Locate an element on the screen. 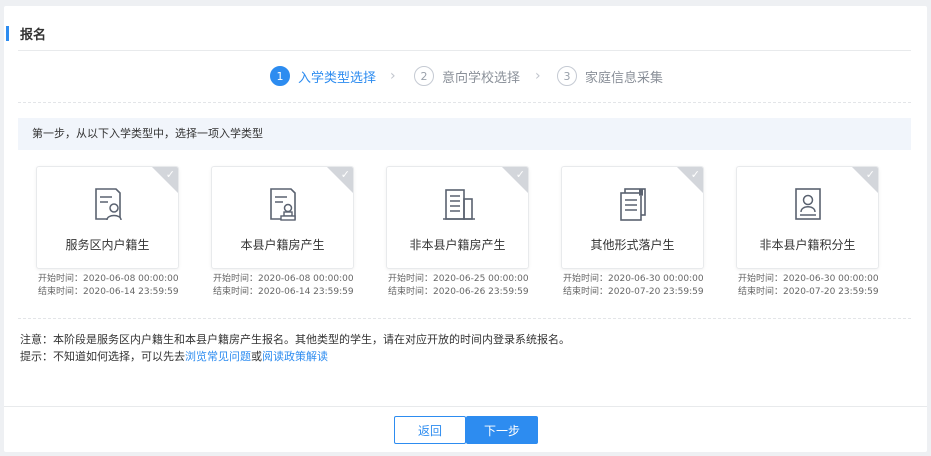 The width and height of the screenshot is (931, 456). next-step-button: 下一步 is located at coordinates (502, 430).